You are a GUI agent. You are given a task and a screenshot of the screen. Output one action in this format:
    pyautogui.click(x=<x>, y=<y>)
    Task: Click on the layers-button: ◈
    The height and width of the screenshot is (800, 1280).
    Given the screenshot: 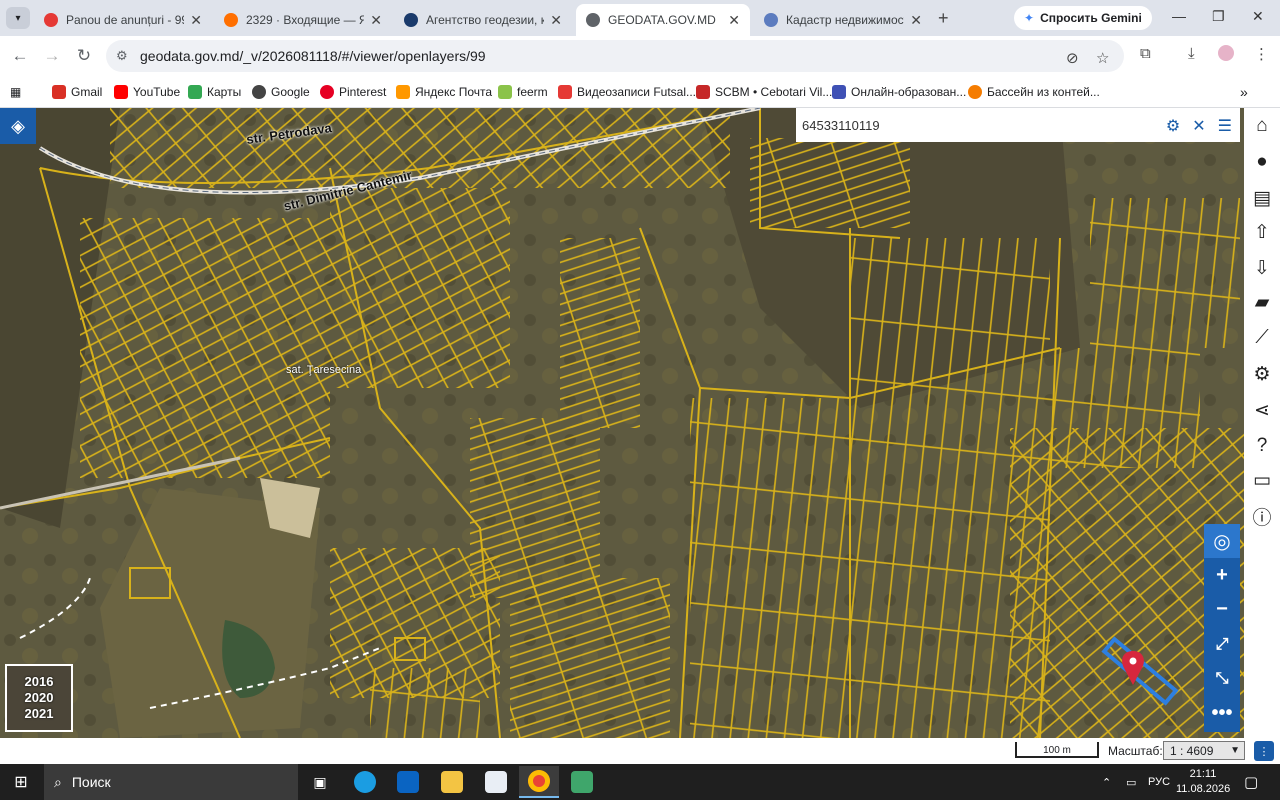 What is the action you would take?
    pyautogui.click(x=18, y=126)
    